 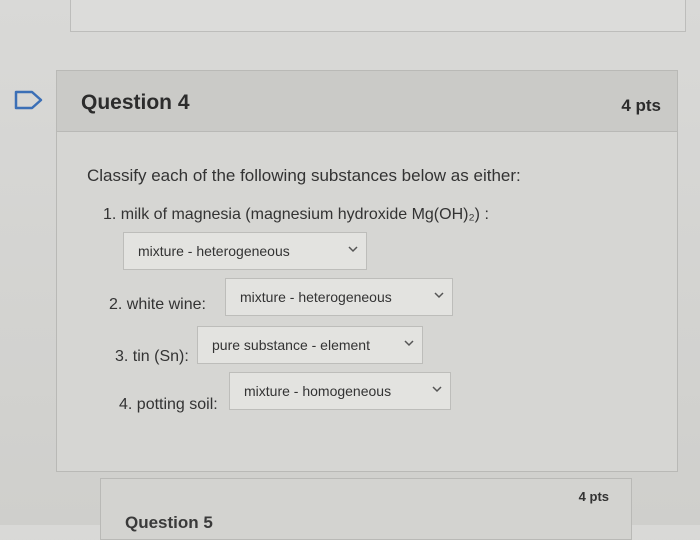 I want to click on question-title: Question 4, so click(x=135, y=102).